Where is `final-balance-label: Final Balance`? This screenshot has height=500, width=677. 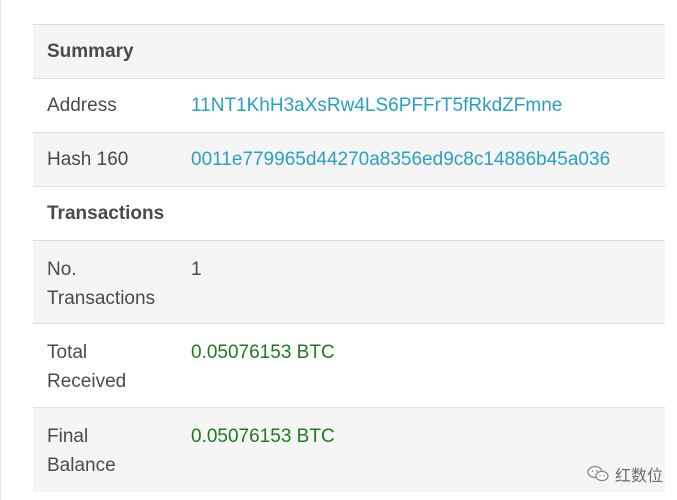 final-balance-label: Final Balance is located at coordinates (112, 444).